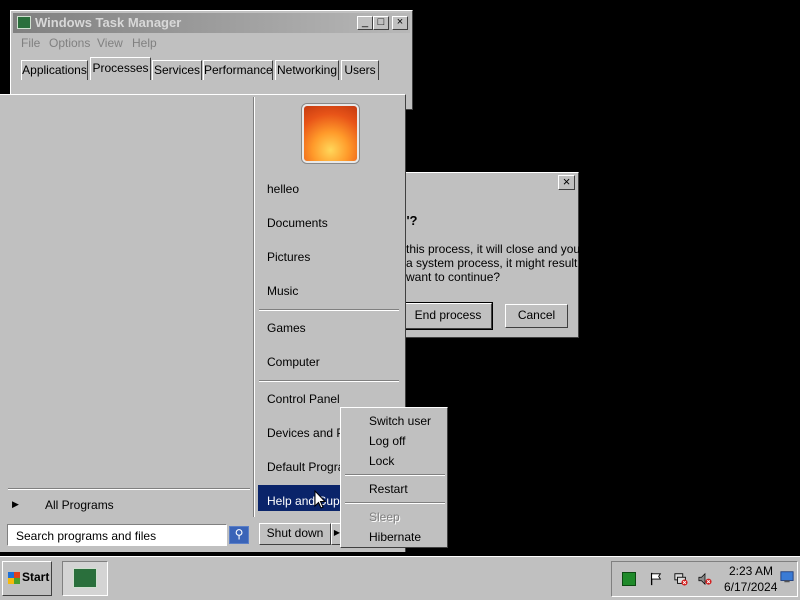 The height and width of the screenshot is (600, 800). Describe the element at coordinates (400, 578) in the screenshot. I see `taskbar: Start 2:23 AM 6/17/2024` at that location.